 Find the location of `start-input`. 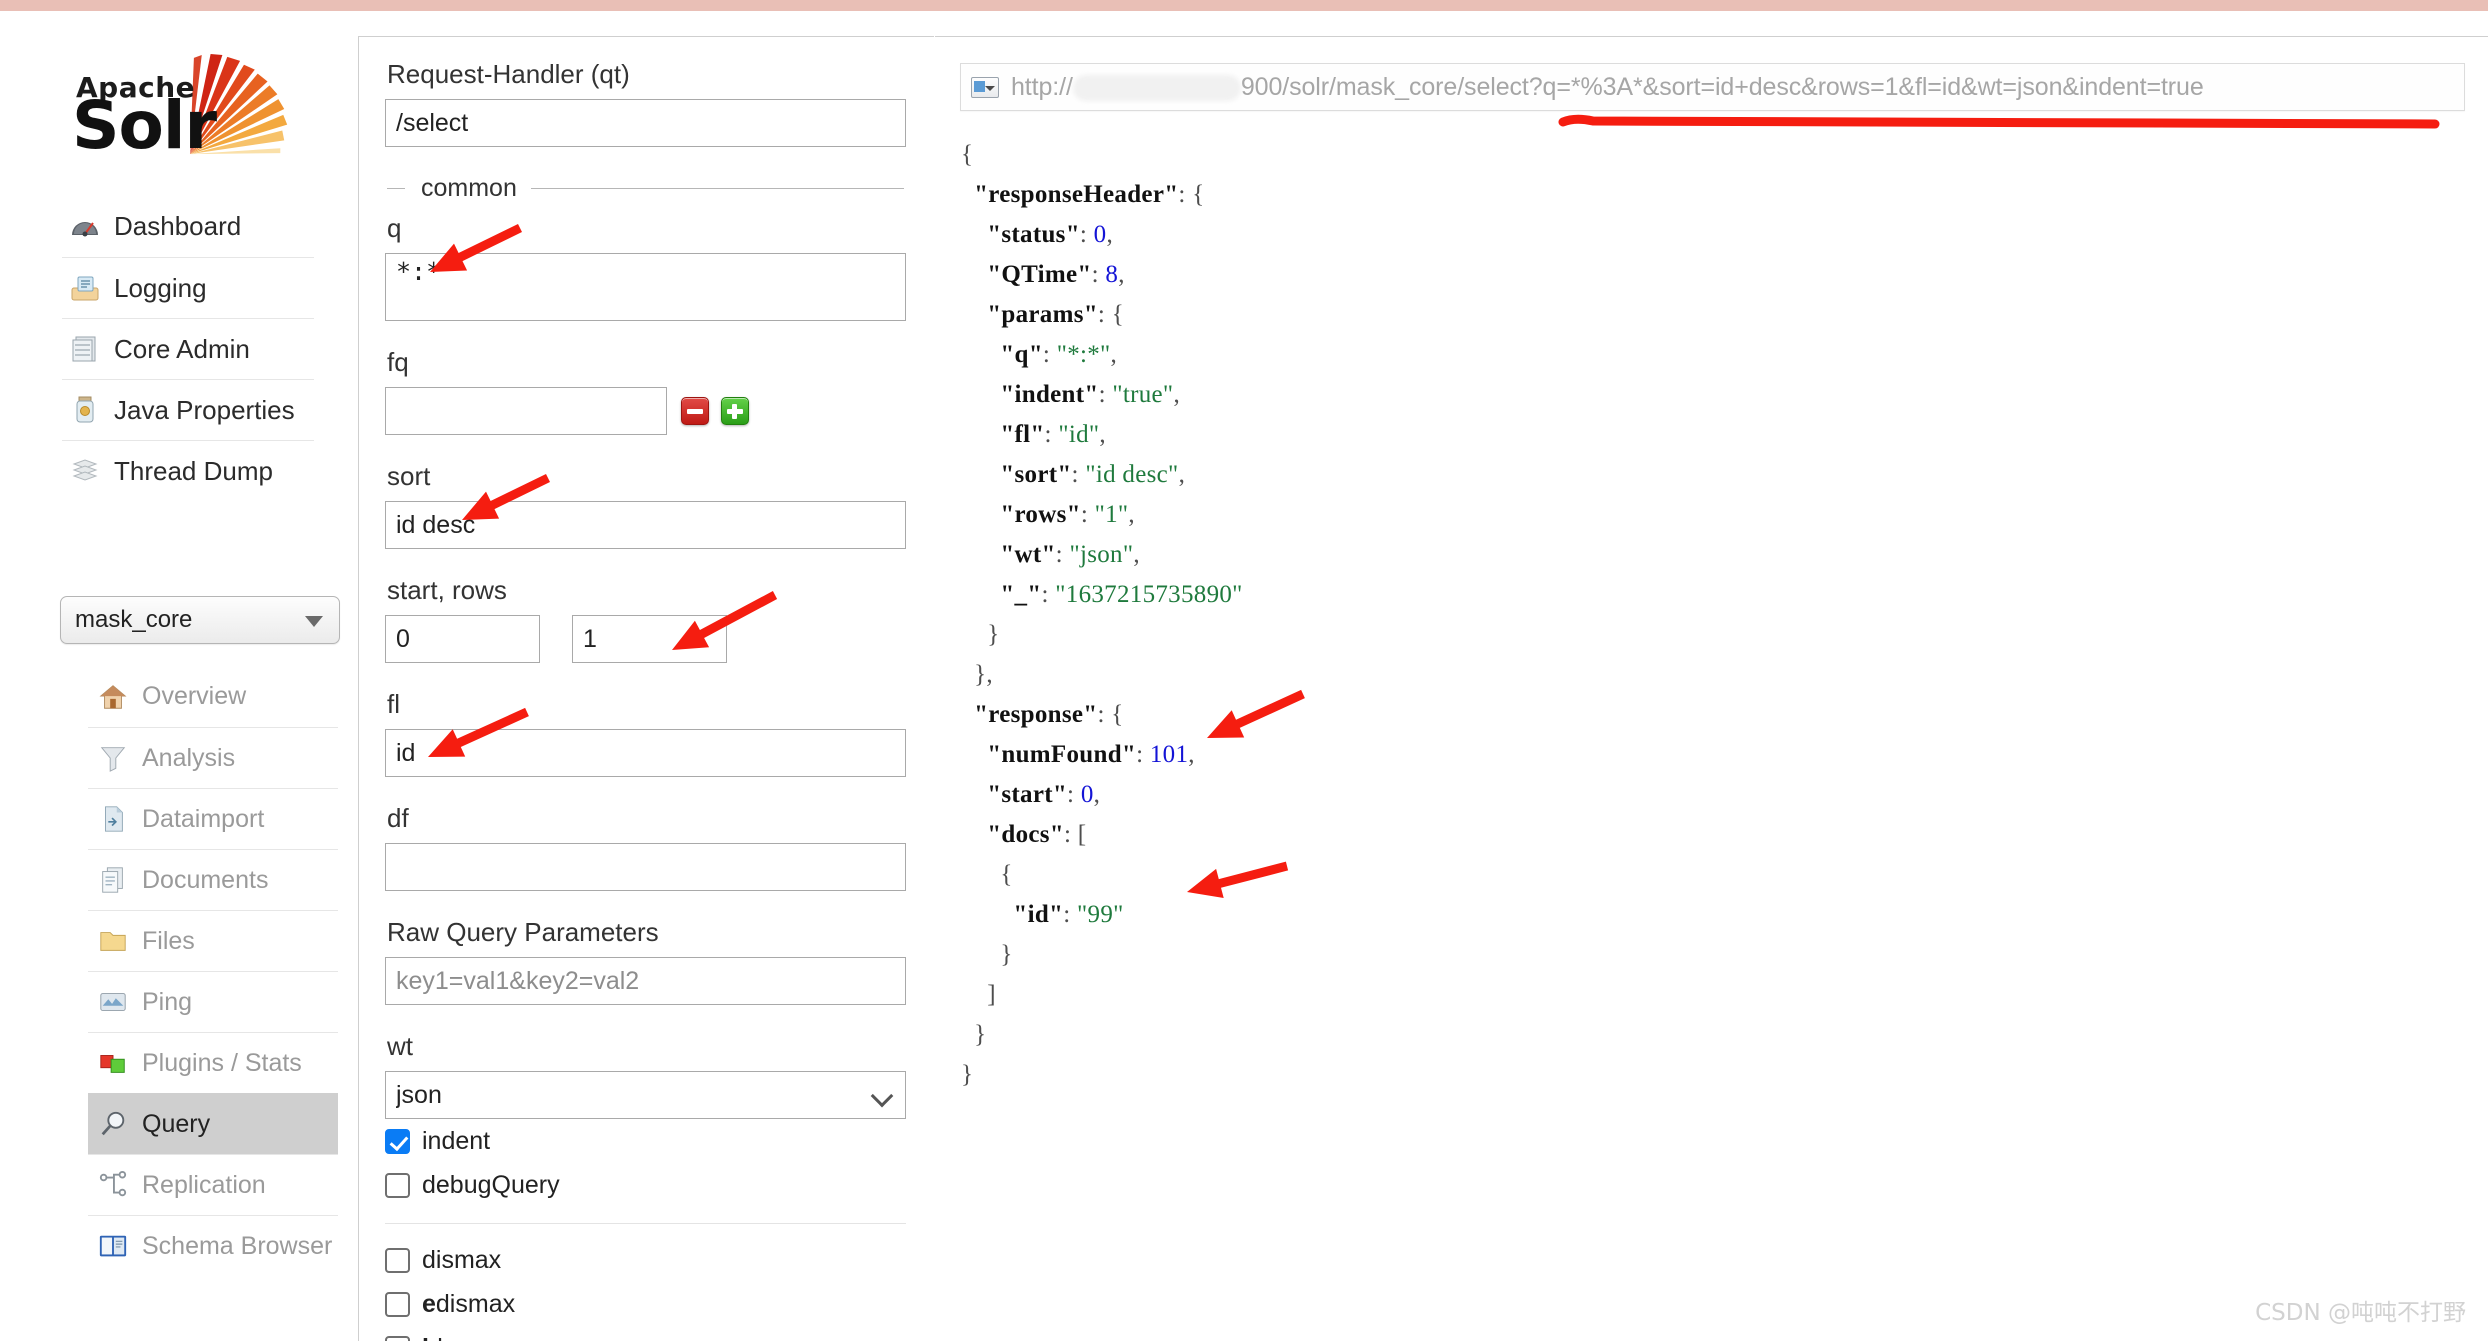

start-input is located at coordinates (462, 639).